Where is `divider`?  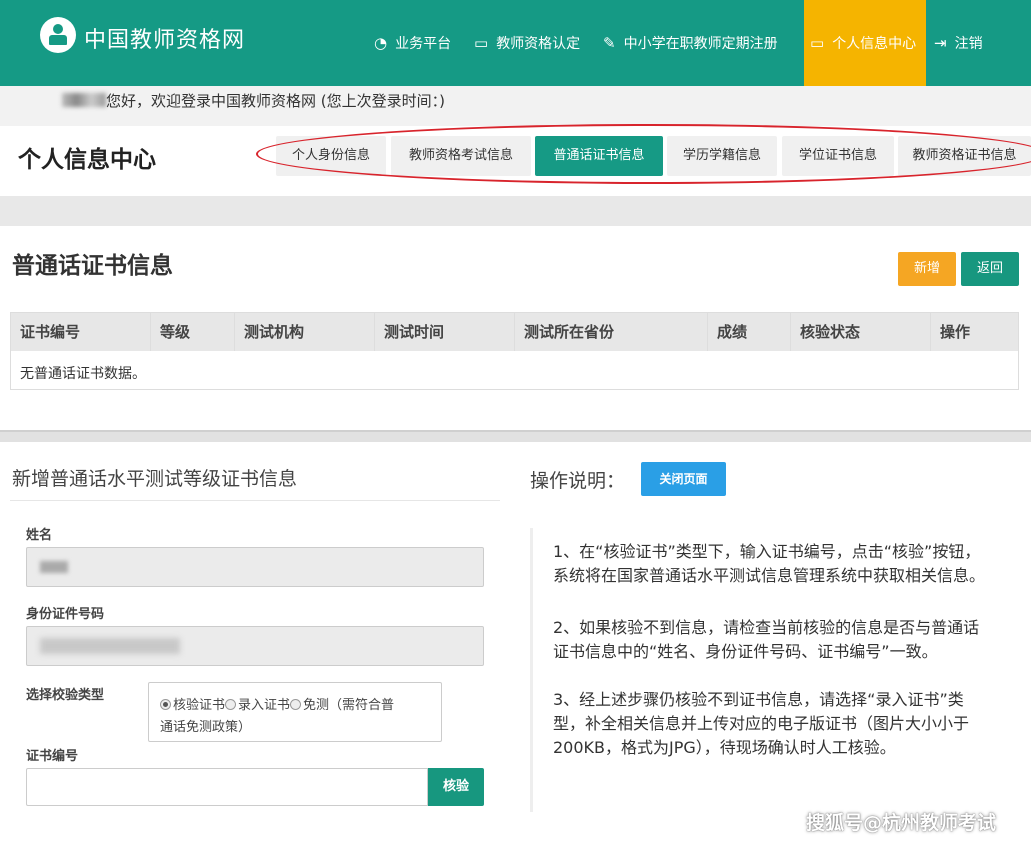
divider is located at coordinates (255, 500).